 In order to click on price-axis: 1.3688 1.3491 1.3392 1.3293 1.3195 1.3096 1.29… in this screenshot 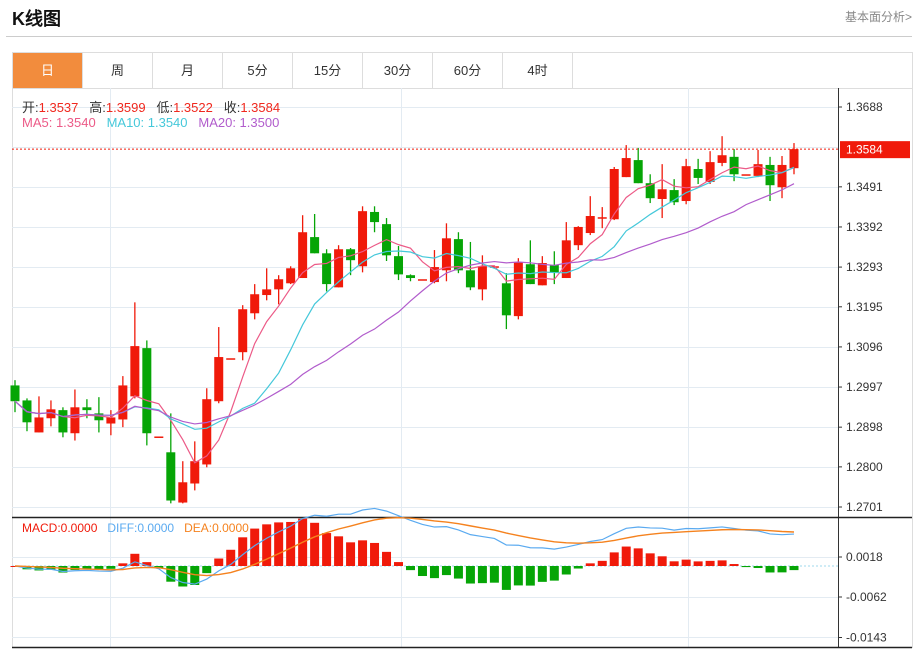, I will do `click(860, 307)`.